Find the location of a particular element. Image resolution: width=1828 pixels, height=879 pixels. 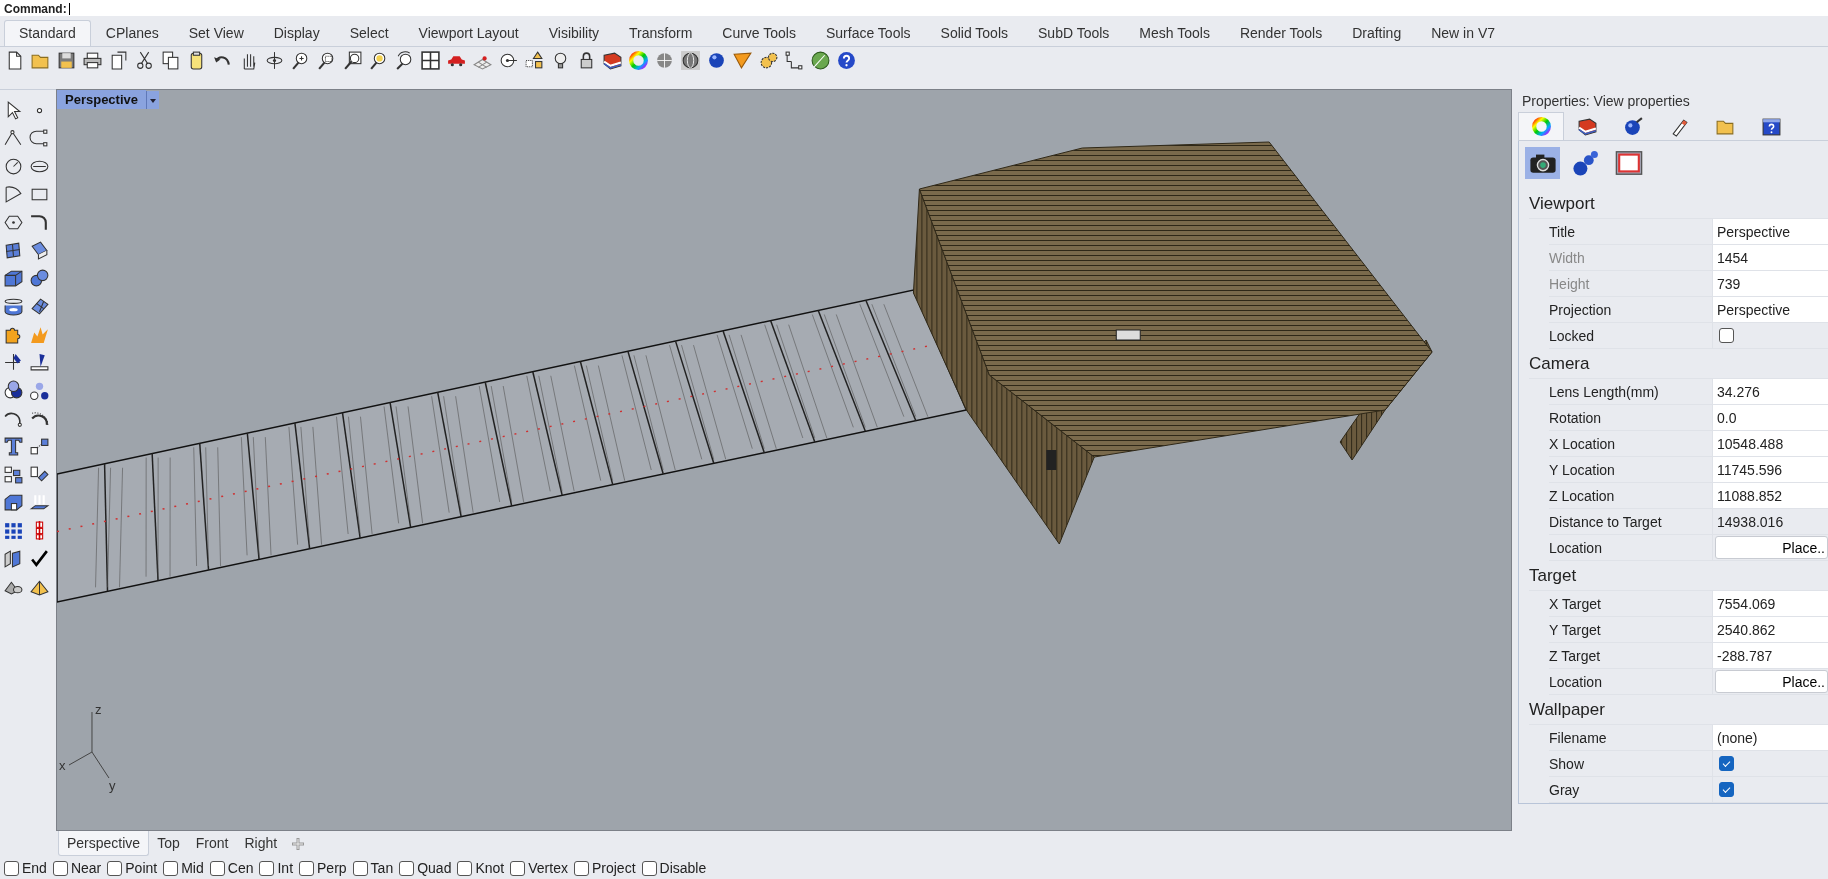

toolbar-tab: Select is located at coordinates (369, 33).